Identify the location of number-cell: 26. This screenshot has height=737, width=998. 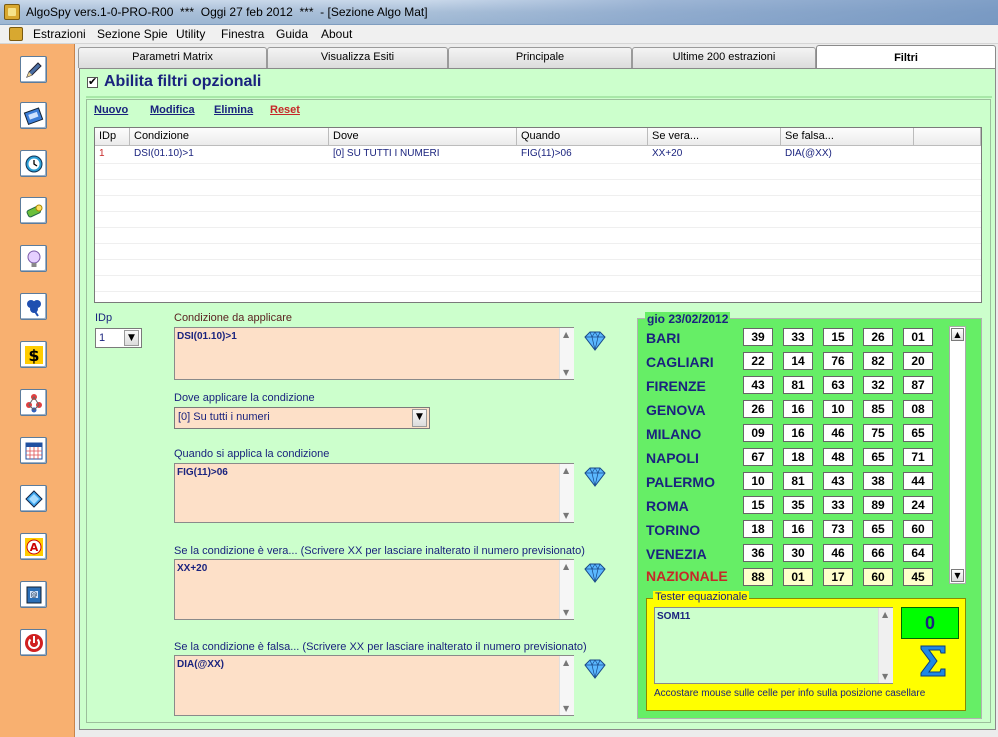
(878, 337).